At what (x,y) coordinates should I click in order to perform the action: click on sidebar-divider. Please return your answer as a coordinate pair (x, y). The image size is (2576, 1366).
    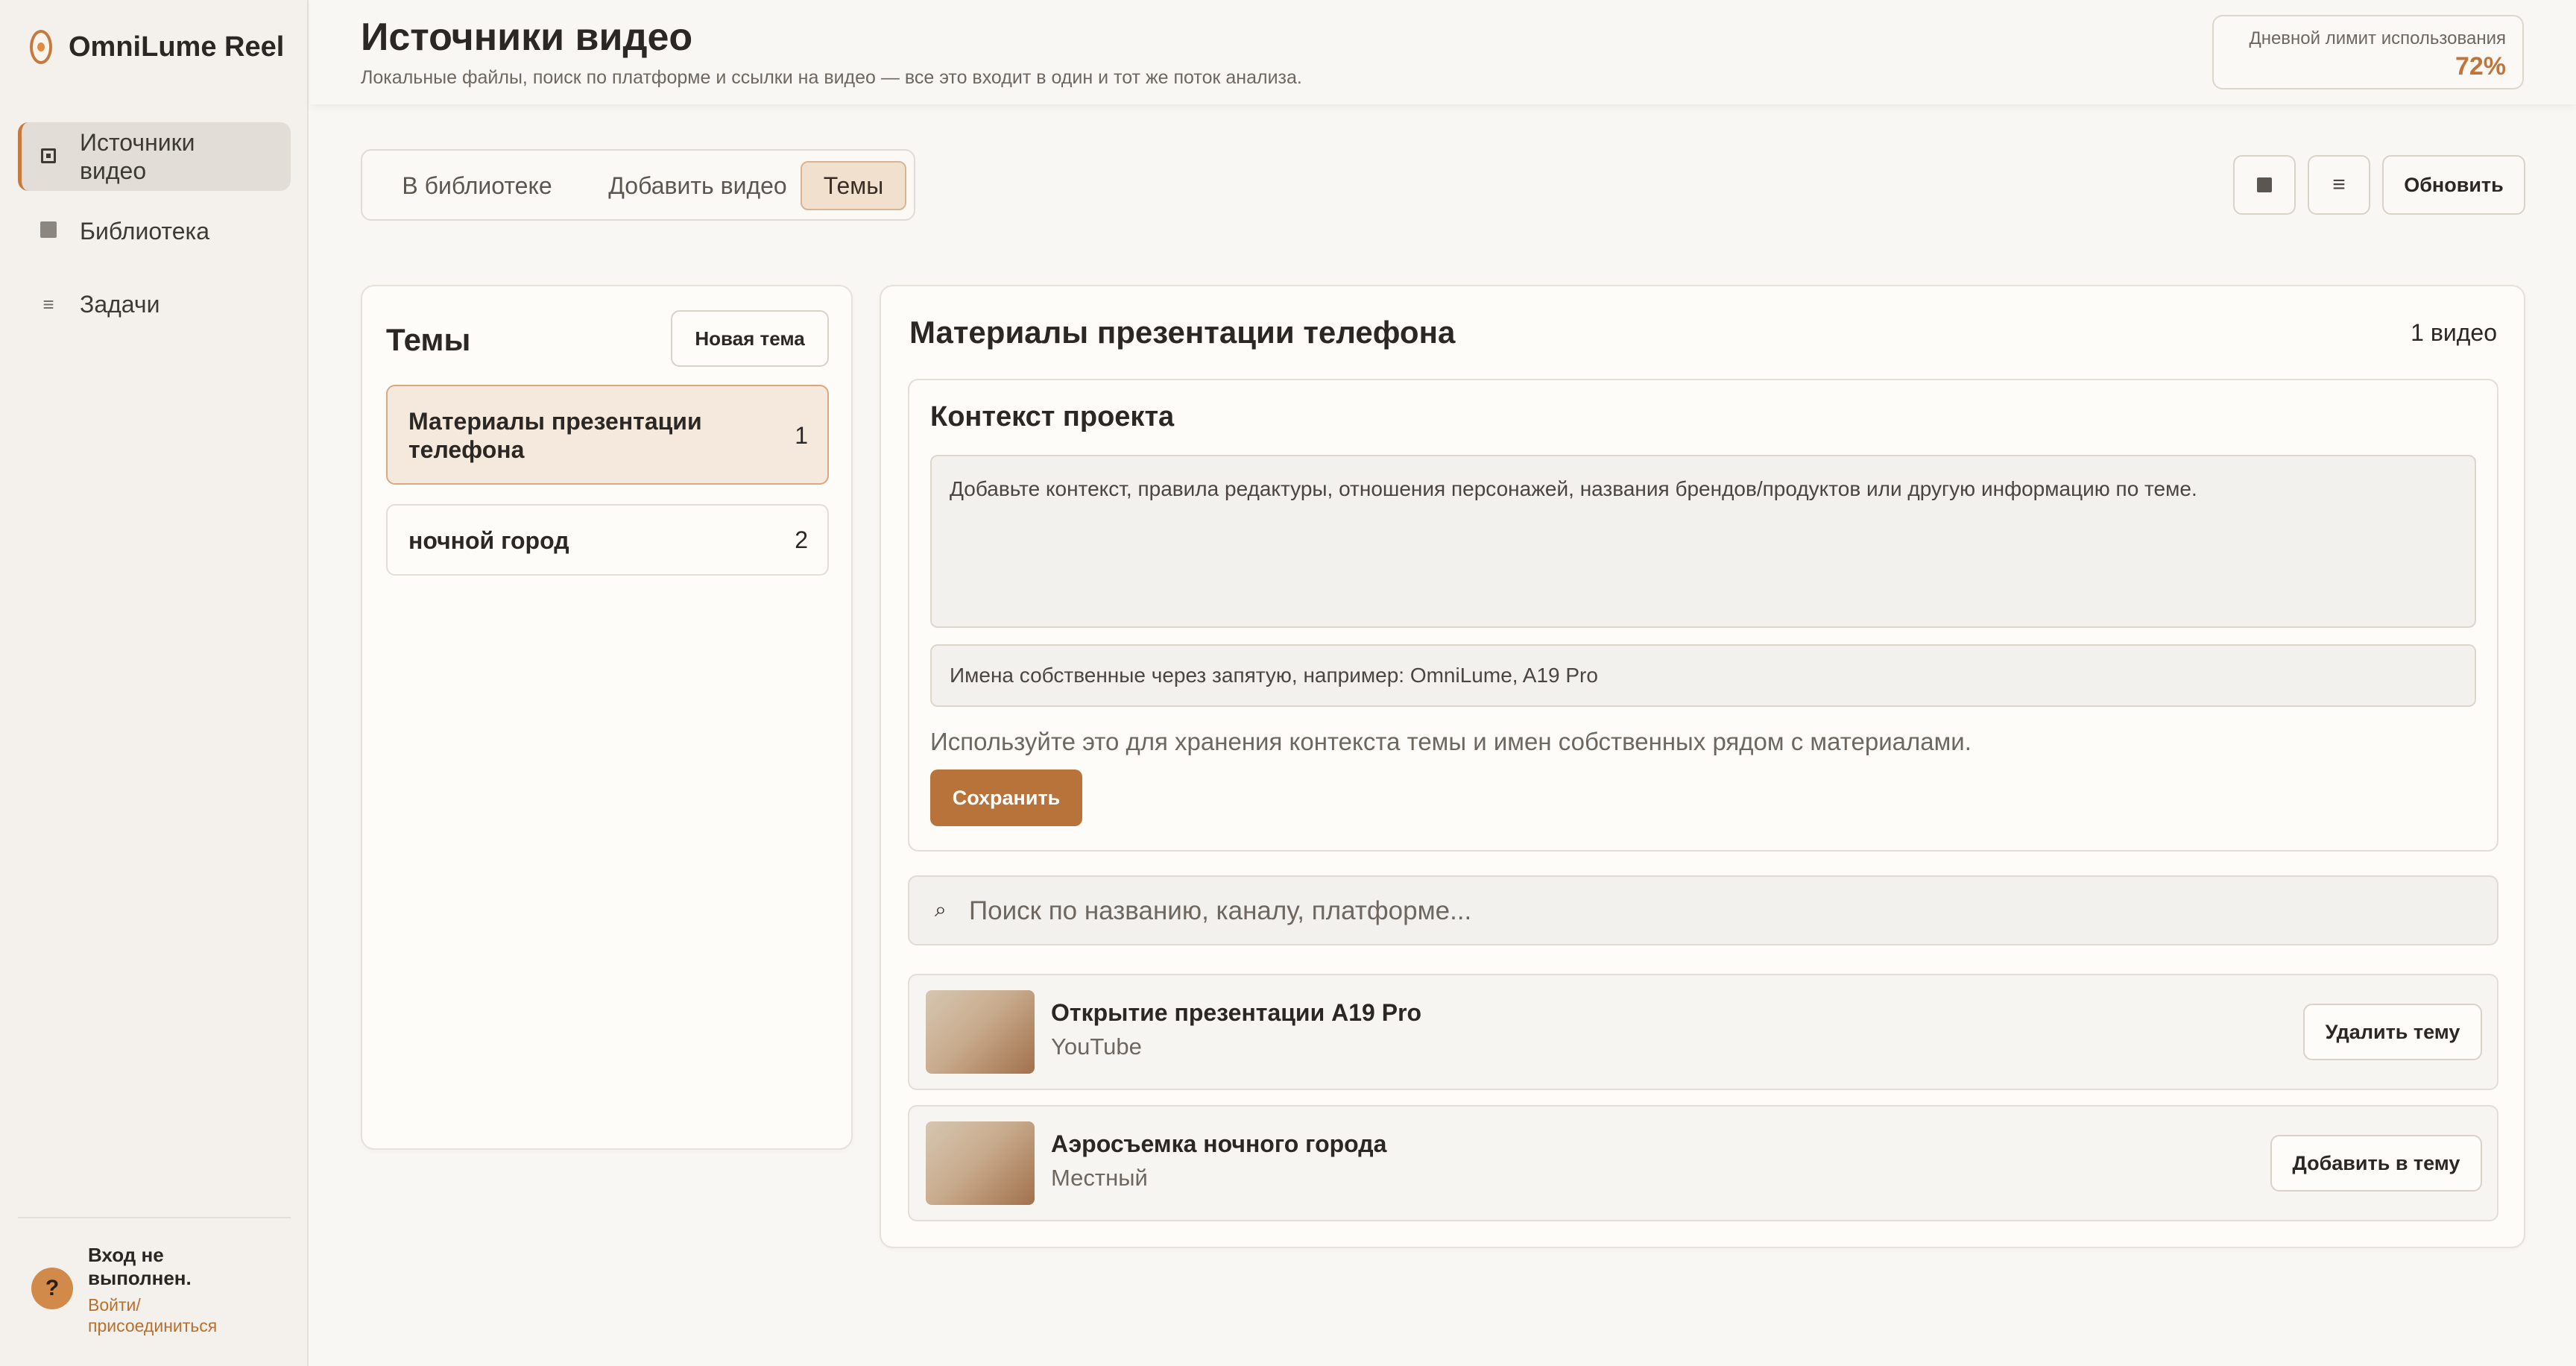
    Looking at the image, I should click on (154, 1217).